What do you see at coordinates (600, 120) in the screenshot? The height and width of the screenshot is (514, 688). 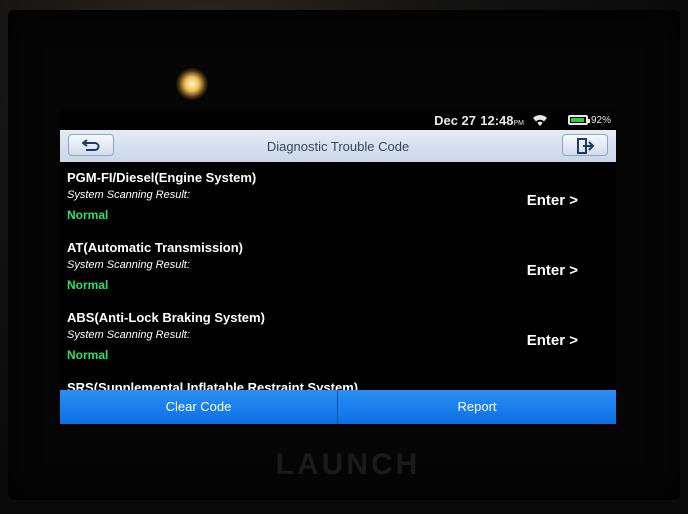 I see `battery-percent: 92%` at bounding box center [600, 120].